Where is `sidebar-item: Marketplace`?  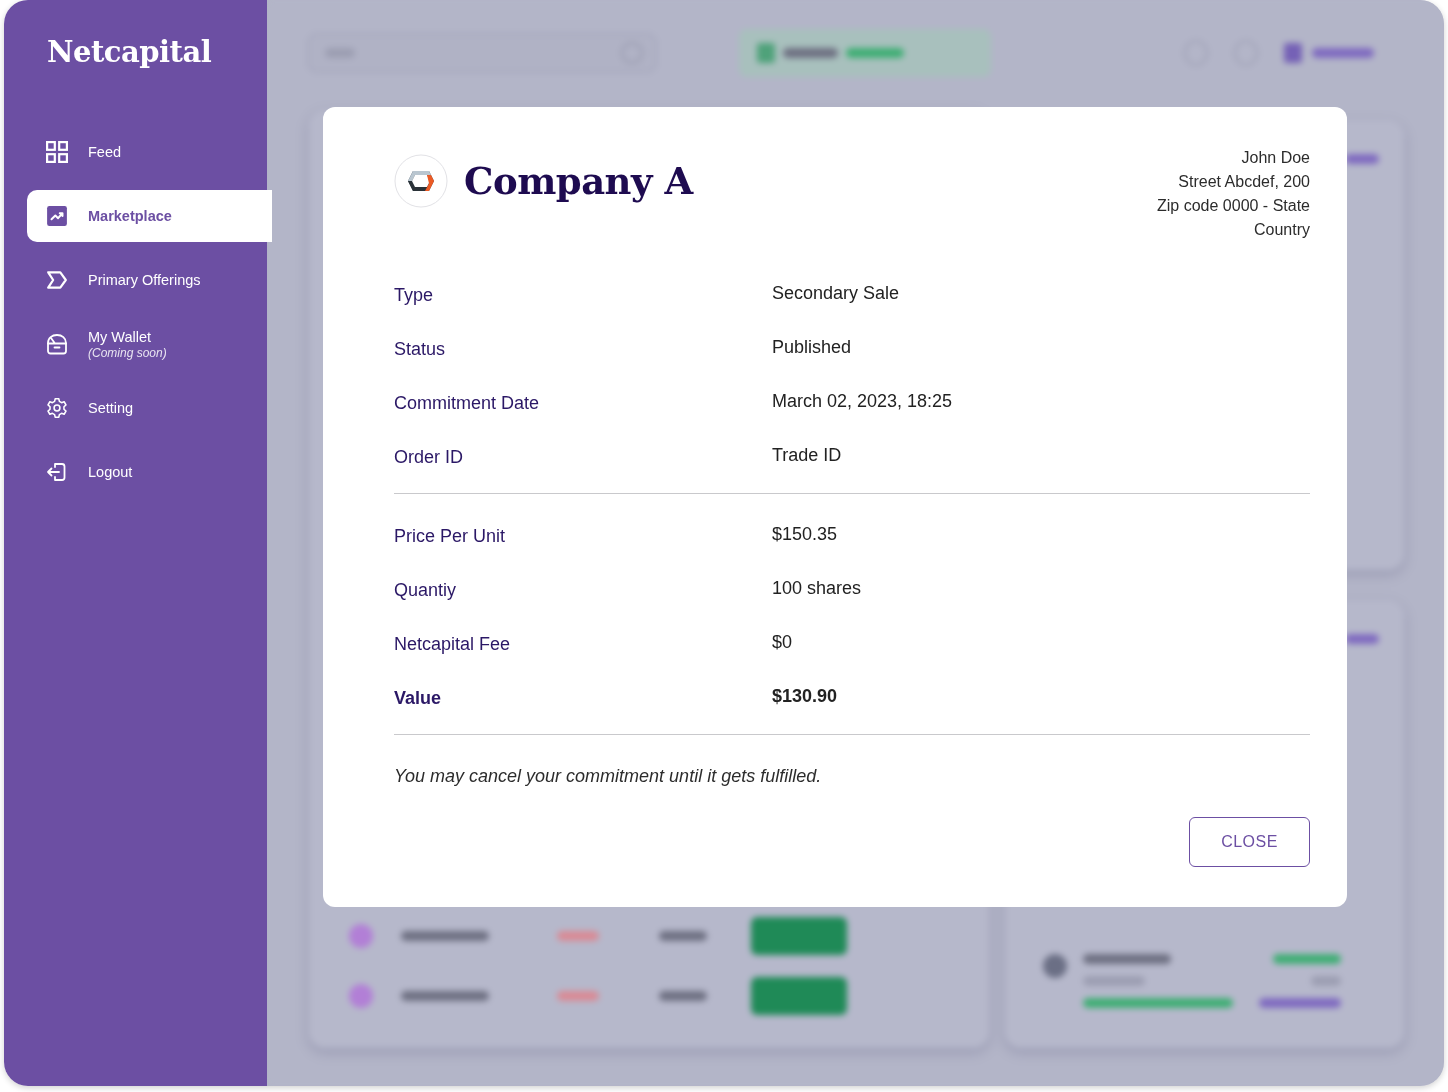 sidebar-item: Marketplace is located at coordinates (149, 216).